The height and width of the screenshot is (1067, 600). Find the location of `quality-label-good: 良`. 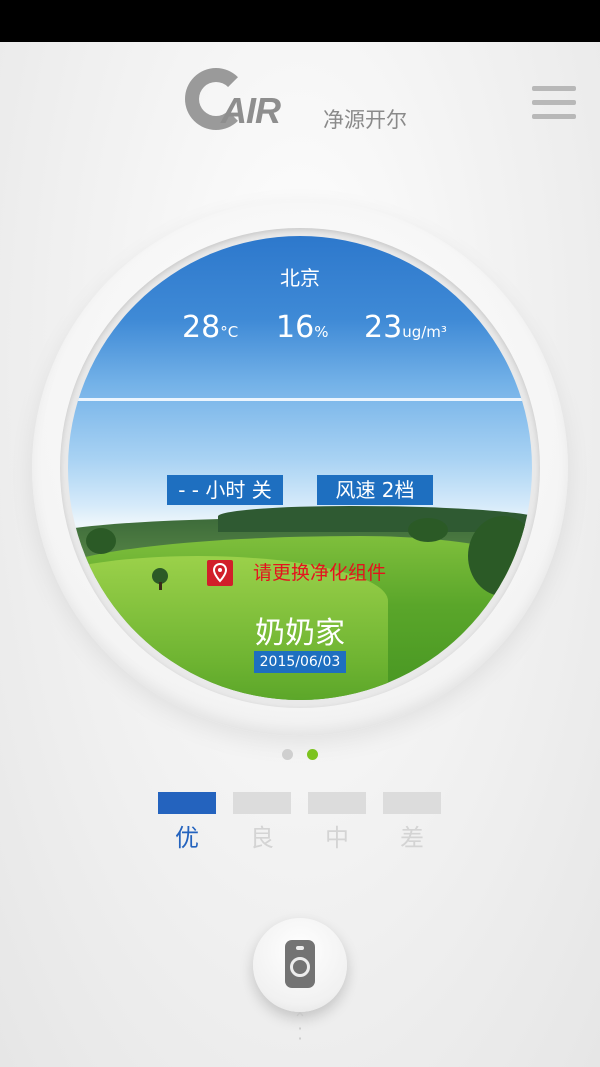

quality-label-good: 良 is located at coordinates (262, 838).